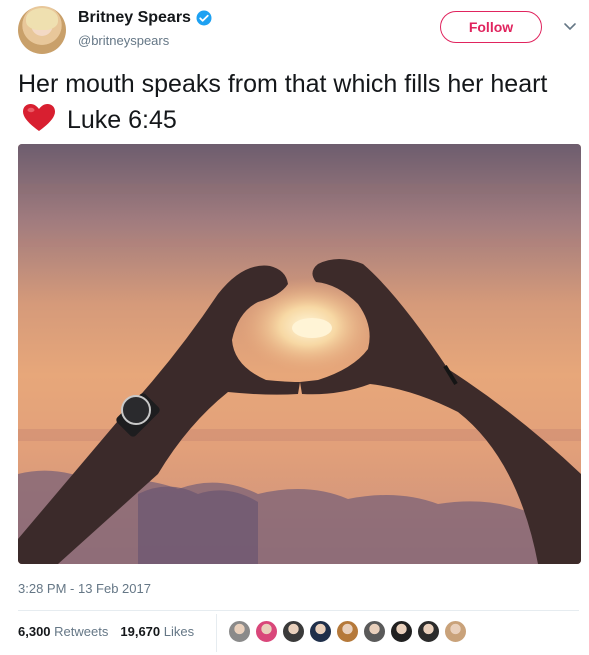  What do you see at coordinates (134, 18) in the screenshot?
I see `author-name: Britney Spears` at bounding box center [134, 18].